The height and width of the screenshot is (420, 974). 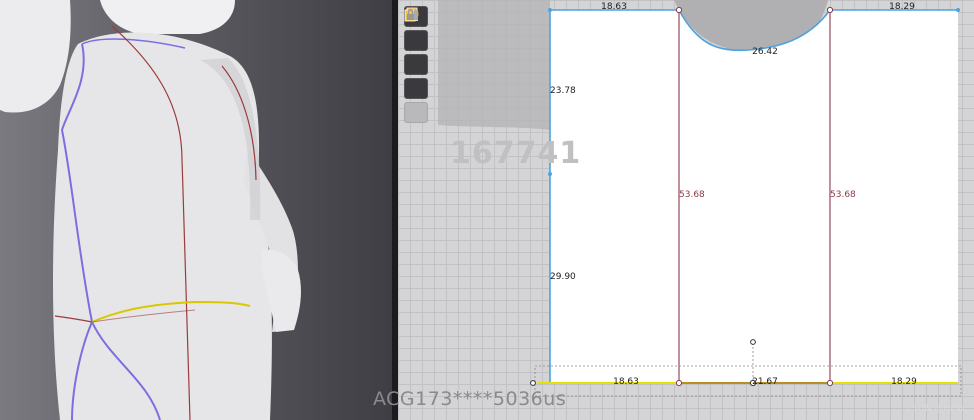 What do you see at coordinates (935, 409) in the screenshot?
I see `credit-text: CSDN @tobb` at bounding box center [935, 409].